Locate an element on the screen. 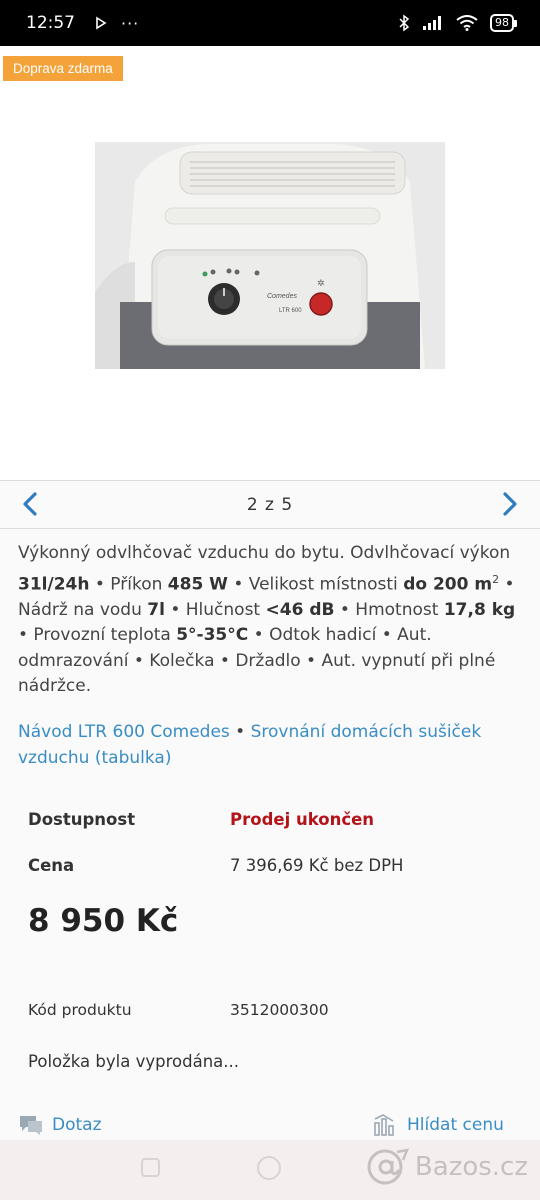  status-right-icons: 98 is located at coordinates (457, 23).